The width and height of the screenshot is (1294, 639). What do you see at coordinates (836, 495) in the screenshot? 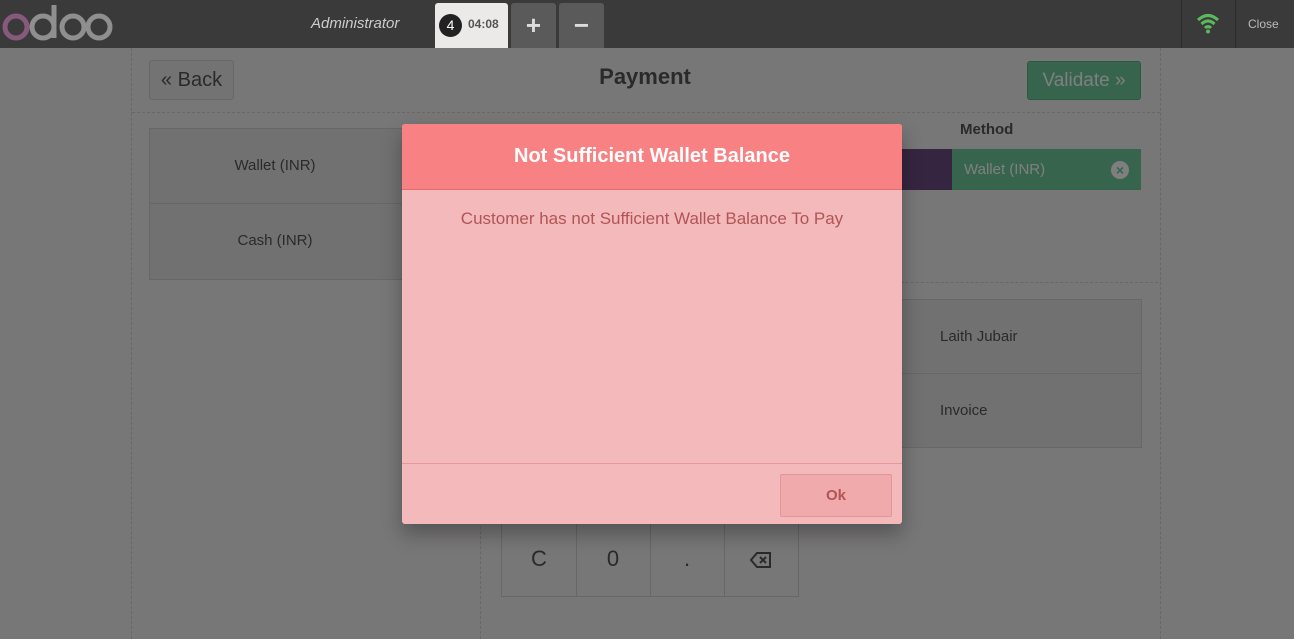
I see `ok-button: Ok` at bounding box center [836, 495].